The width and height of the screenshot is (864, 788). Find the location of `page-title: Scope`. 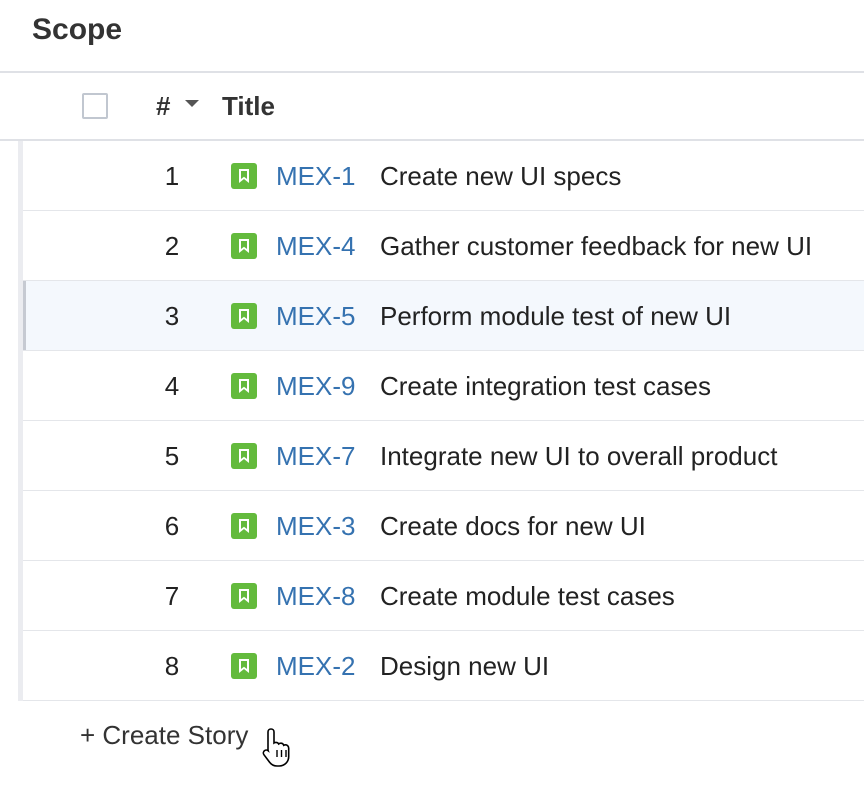

page-title: Scope is located at coordinates (77, 29).